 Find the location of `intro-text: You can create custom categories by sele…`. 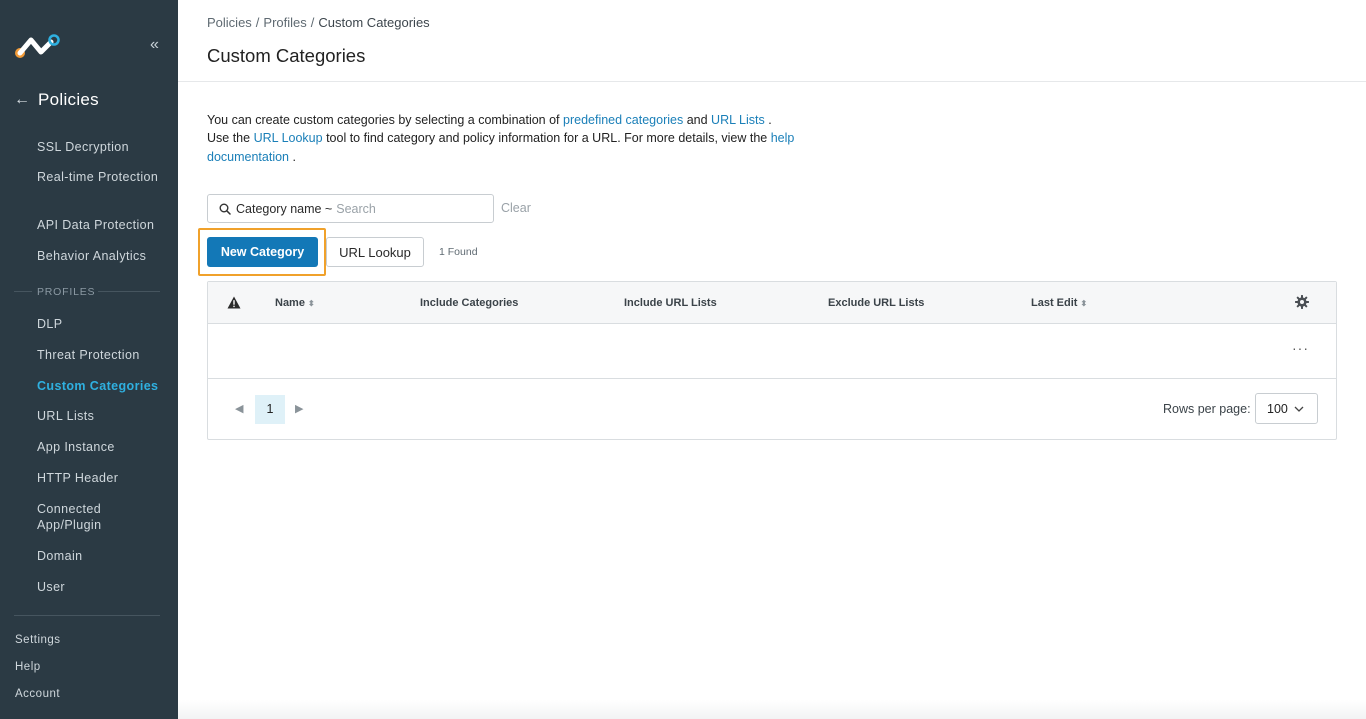

intro-text: You can create custom categories by sele… is located at coordinates (502, 138).